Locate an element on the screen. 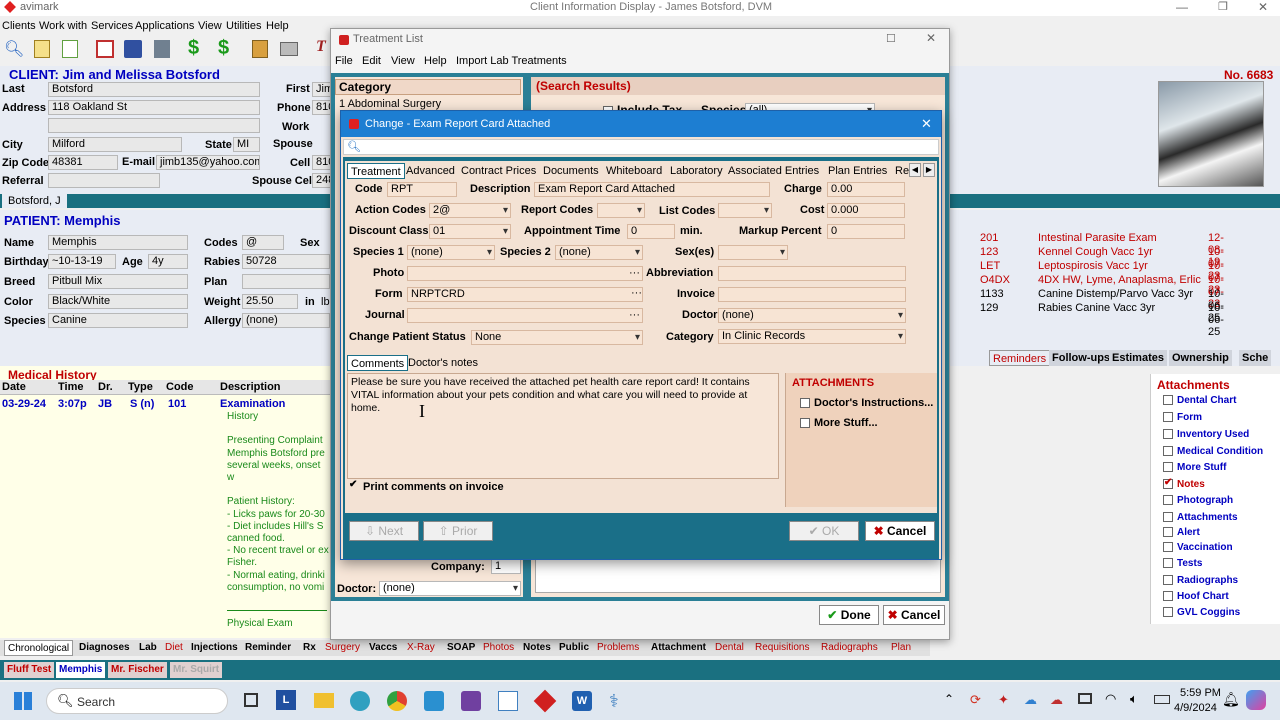  word-icon: W is located at coordinates (582, 701).